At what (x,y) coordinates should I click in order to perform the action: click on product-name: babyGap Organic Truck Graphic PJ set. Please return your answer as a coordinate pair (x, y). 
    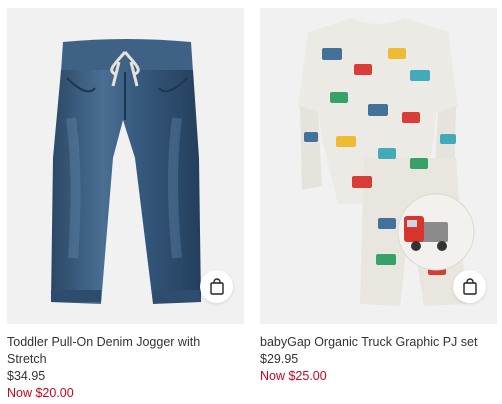
    Looking at the image, I should click on (376, 342).